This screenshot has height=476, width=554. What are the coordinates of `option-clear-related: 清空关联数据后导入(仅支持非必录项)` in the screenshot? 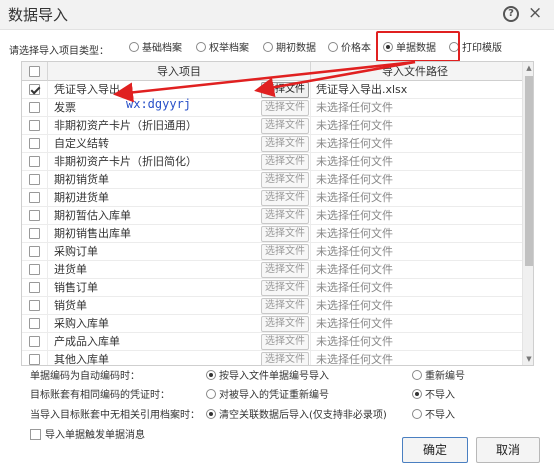 It's located at (296, 416).